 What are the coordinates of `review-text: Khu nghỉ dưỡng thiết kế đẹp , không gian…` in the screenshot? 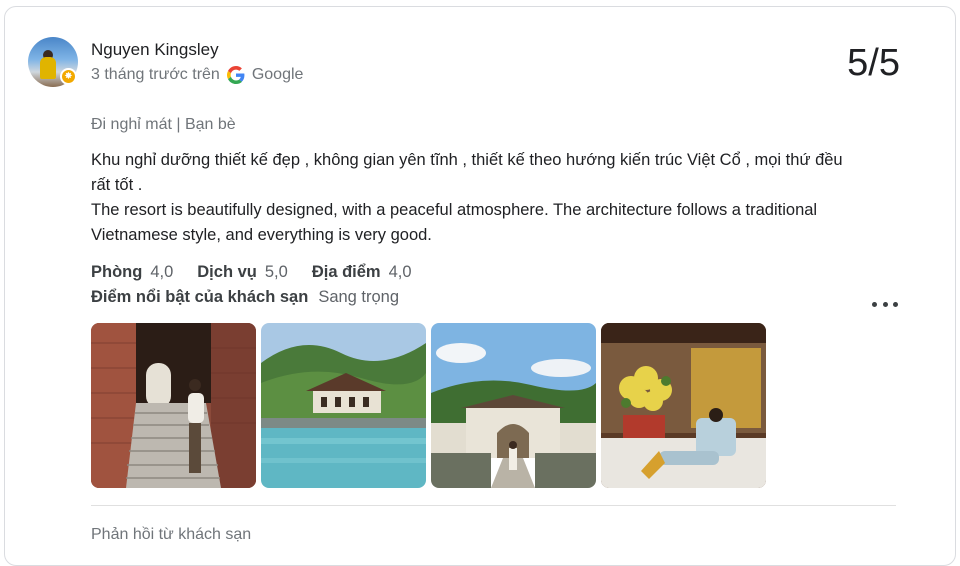 It's located at (471, 198).